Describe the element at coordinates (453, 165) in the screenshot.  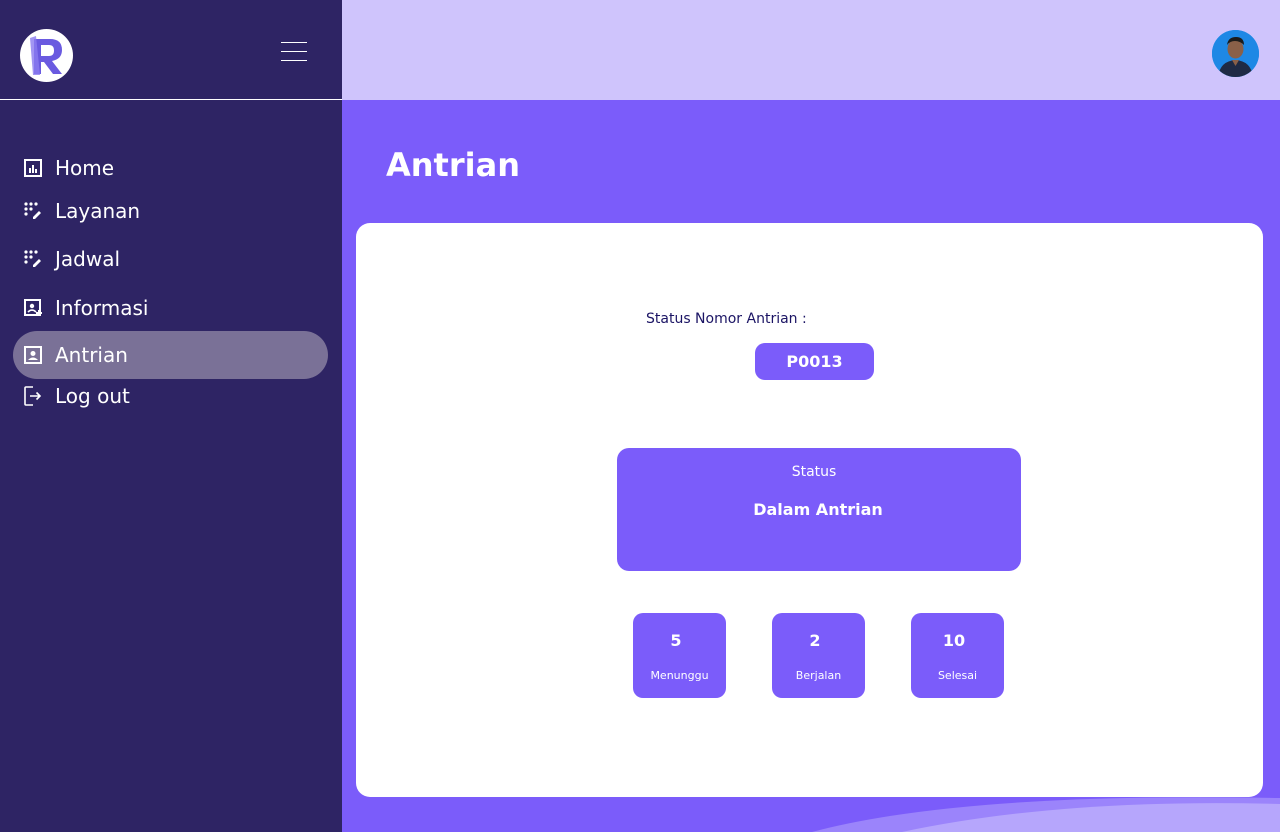
I see `page-title: Antrian` at that location.